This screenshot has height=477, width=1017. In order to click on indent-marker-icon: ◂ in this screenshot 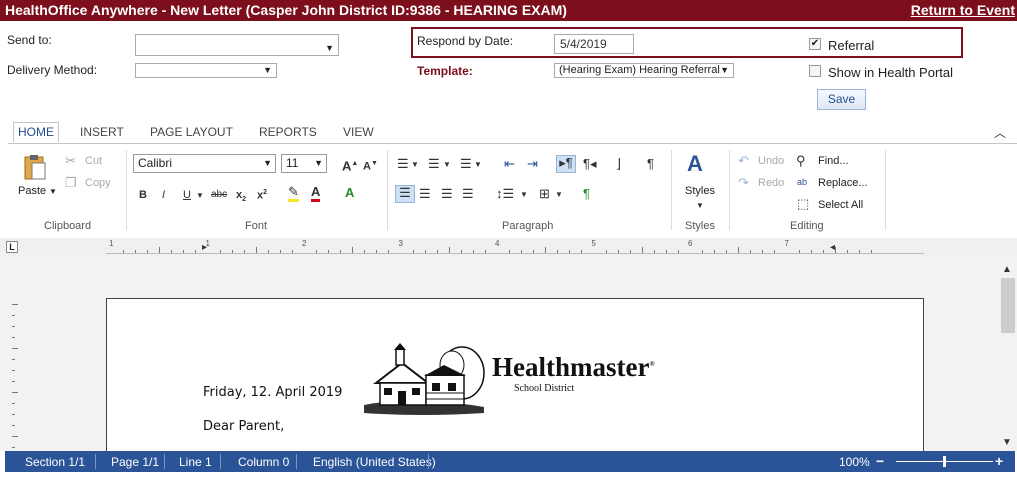, I will do `click(832, 247)`.